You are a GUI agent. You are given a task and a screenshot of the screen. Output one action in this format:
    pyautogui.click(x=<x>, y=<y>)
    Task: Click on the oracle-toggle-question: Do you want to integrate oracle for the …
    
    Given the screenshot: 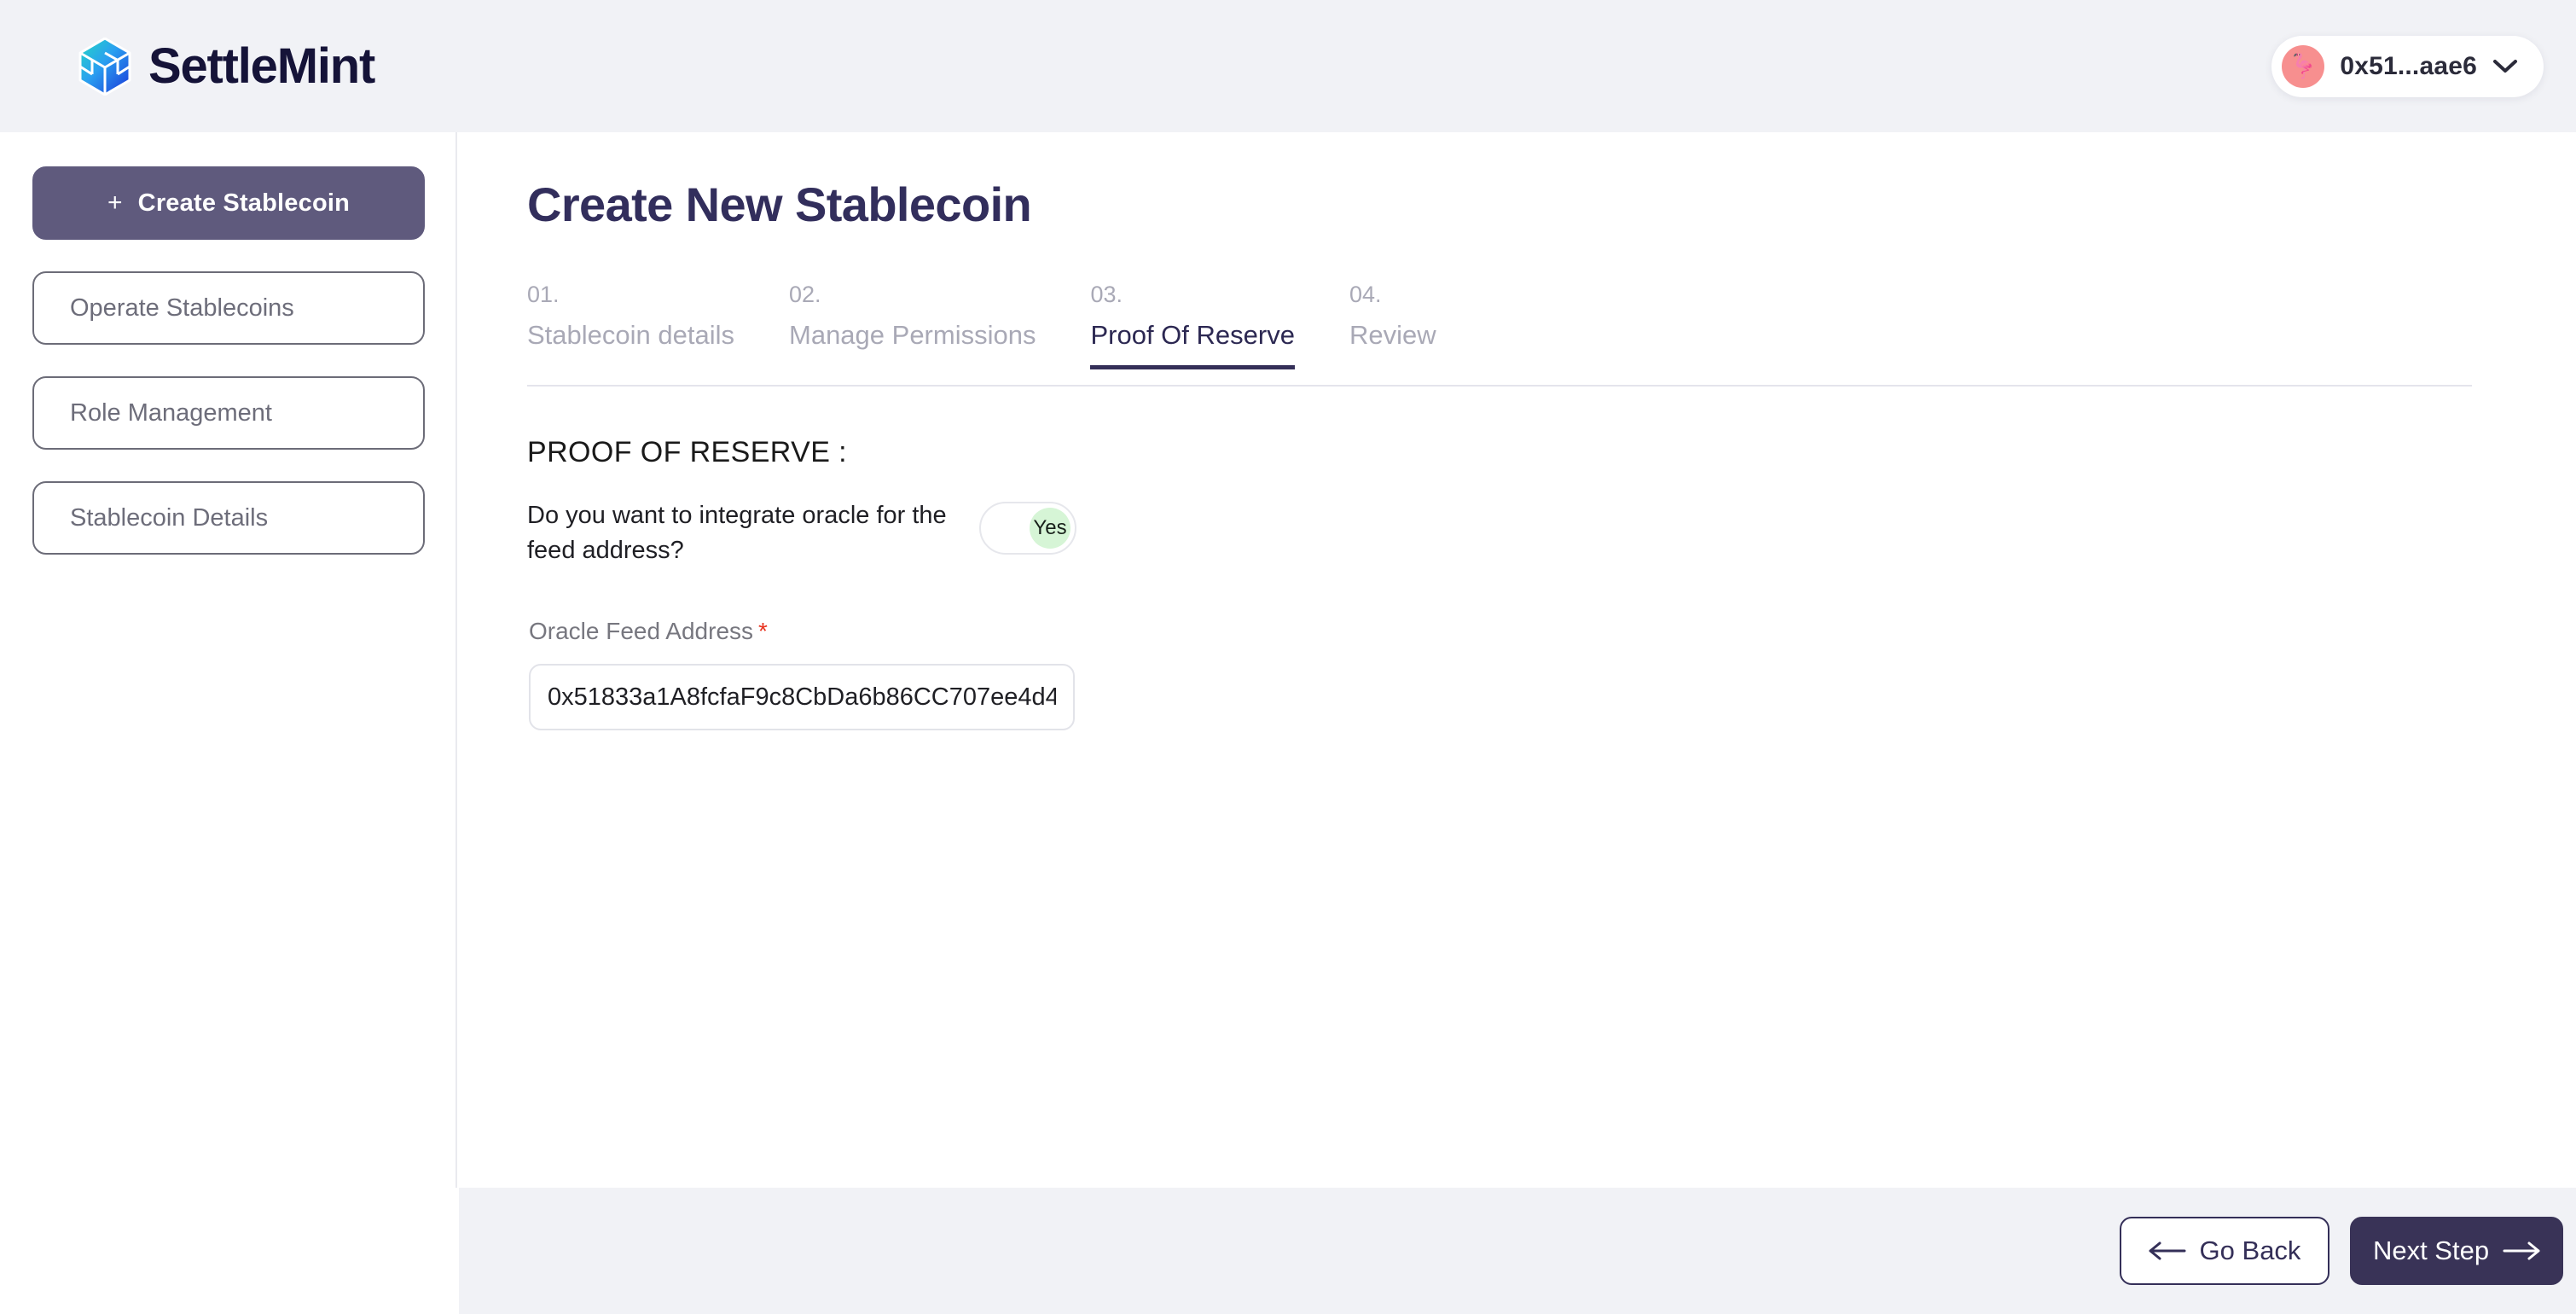 What is the action you would take?
    pyautogui.click(x=737, y=533)
    